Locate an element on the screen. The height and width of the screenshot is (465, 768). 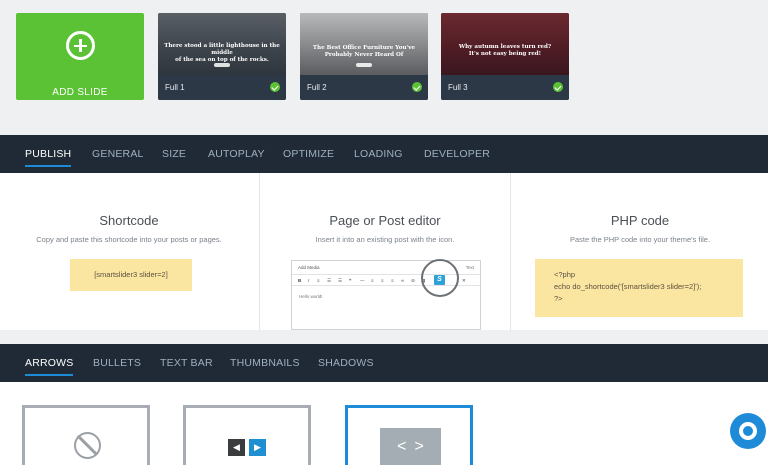
quote-icon: ❝ is located at coordinates (350, 280).